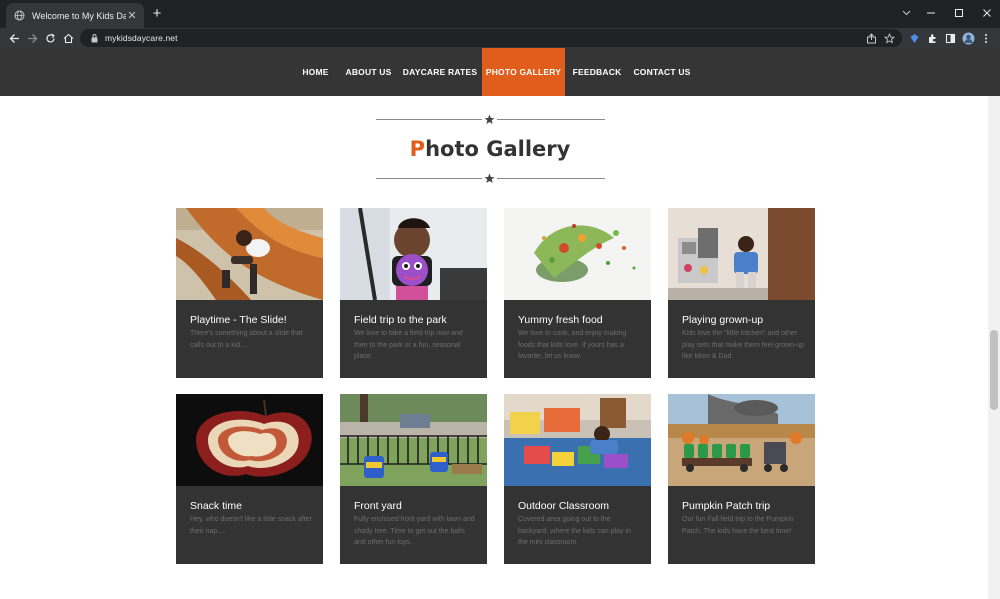 This screenshot has height=599, width=1000. Describe the element at coordinates (14, 38) in the screenshot. I see `back-icon` at that location.